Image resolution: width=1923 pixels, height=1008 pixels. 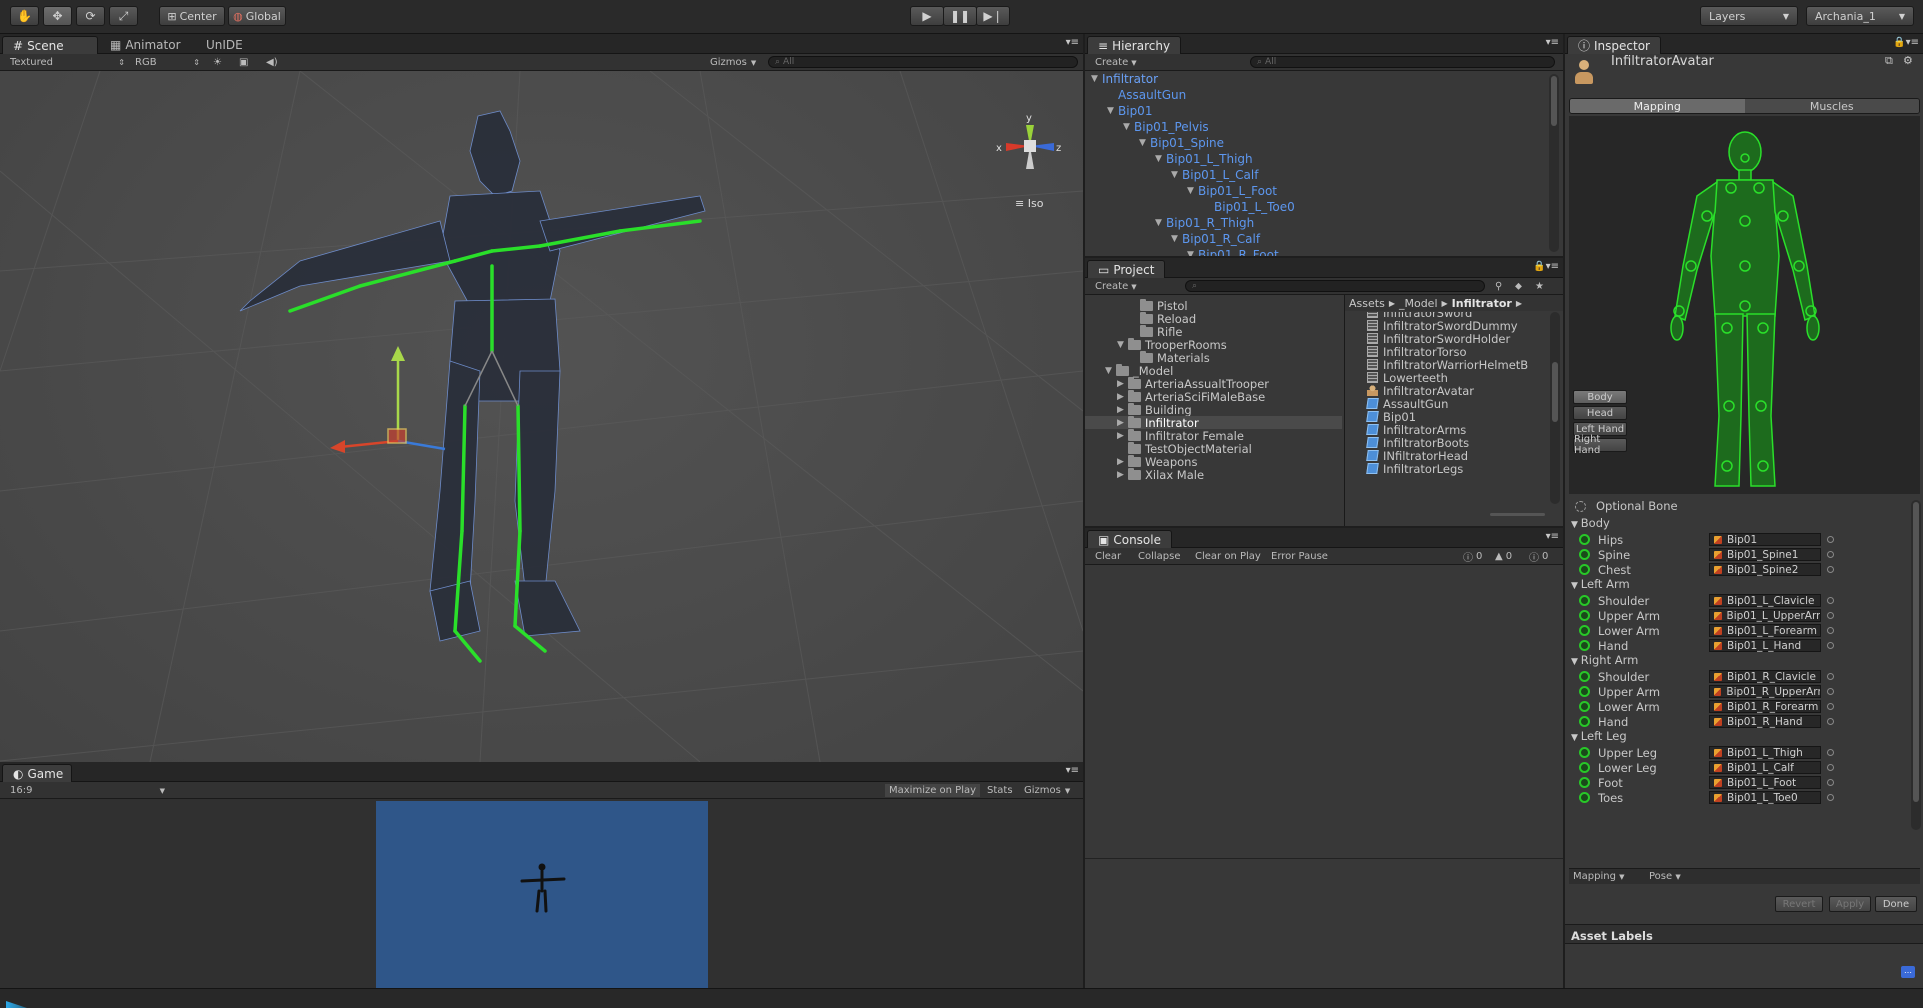 I want to click on project-file-item: InfiltratorTorso, so click(x=1417, y=352).